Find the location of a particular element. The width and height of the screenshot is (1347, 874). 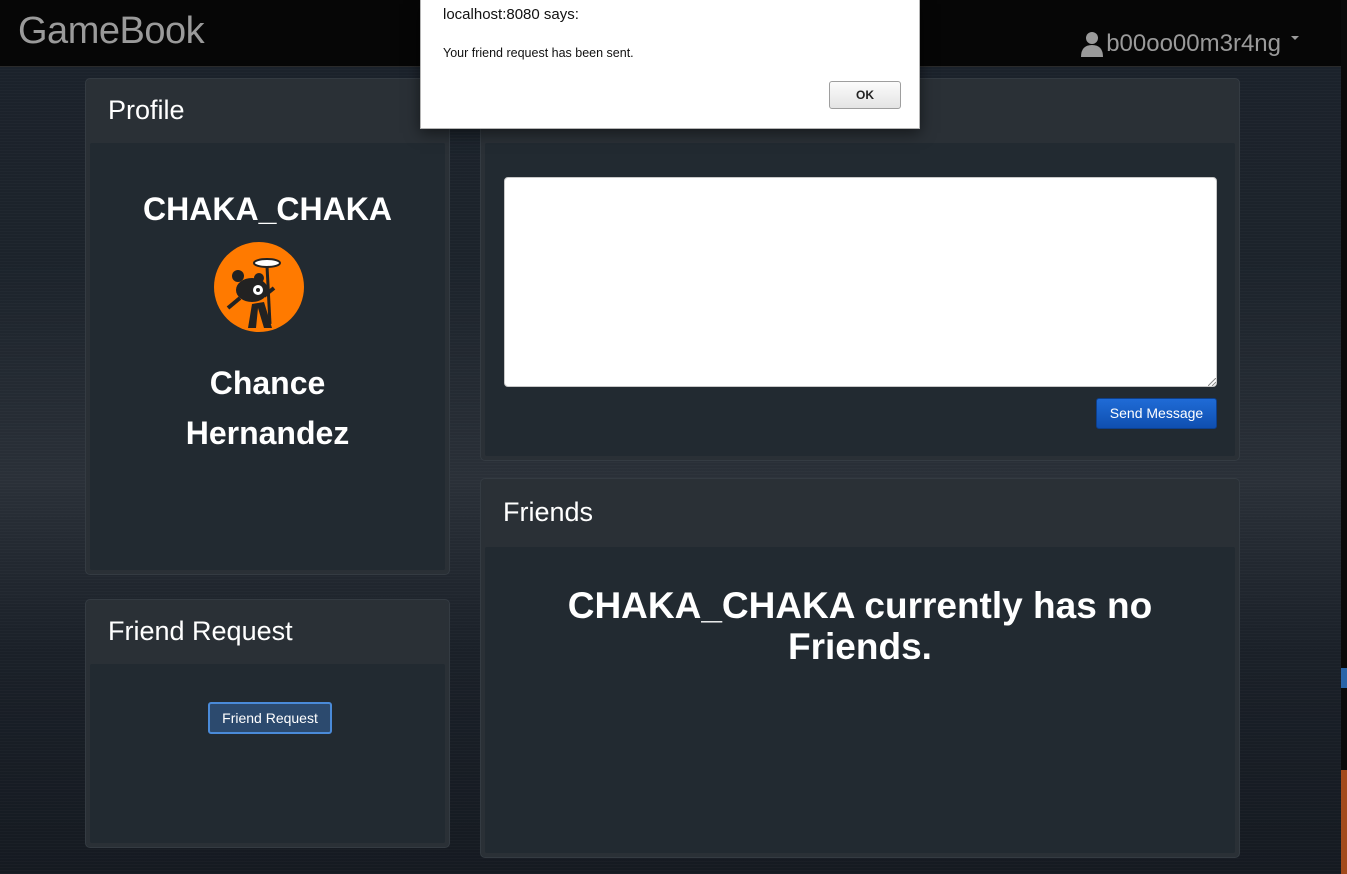

friend-request-panel: Friend Request Friend Request is located at coordinates (267, 723).